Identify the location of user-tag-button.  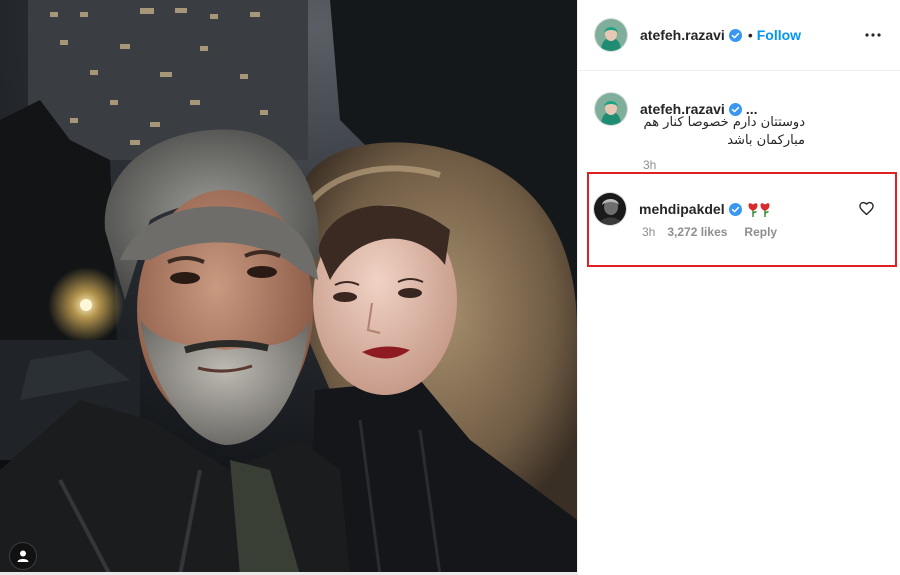
(23, 556).